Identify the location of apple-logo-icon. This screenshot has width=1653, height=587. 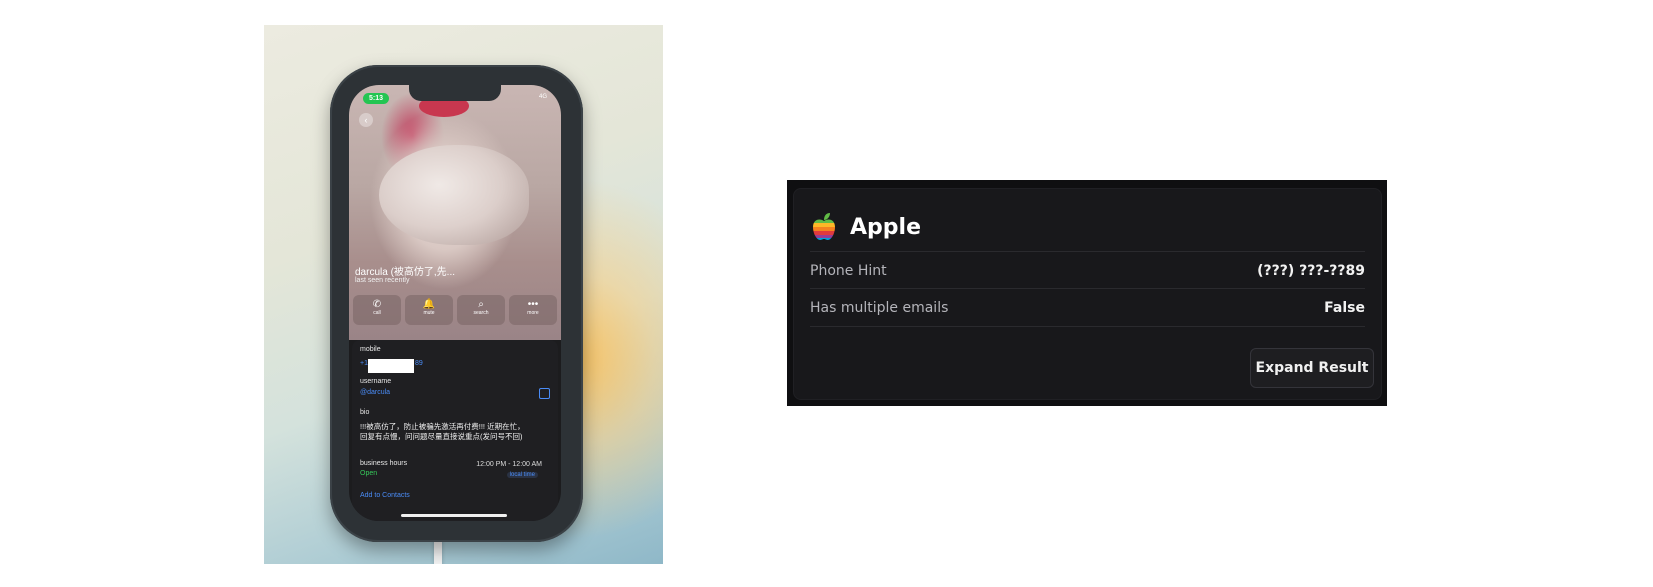
(824, 226).